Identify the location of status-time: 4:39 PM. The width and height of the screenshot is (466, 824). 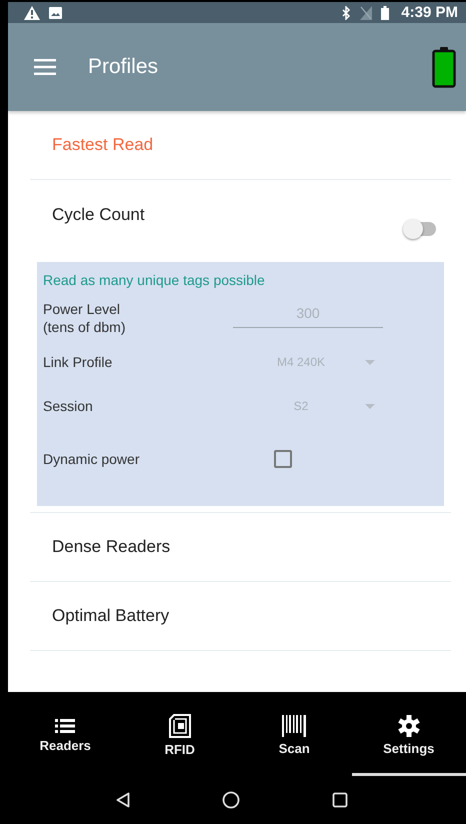
(429, 12).